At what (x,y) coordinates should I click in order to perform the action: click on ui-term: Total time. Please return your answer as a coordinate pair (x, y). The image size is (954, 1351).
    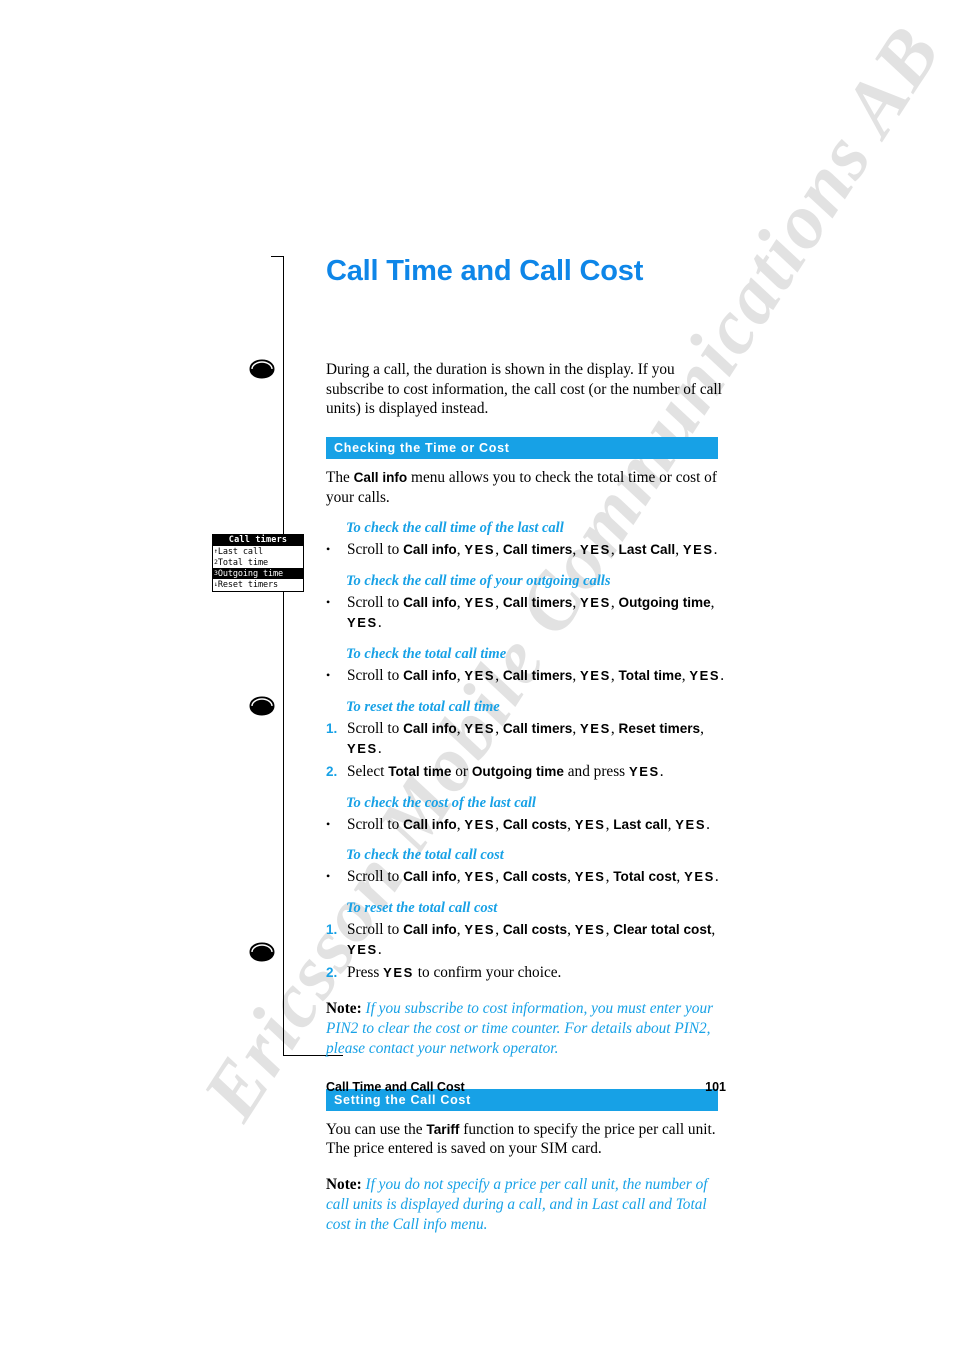
    Looking at the image, I should click on (650, 676).